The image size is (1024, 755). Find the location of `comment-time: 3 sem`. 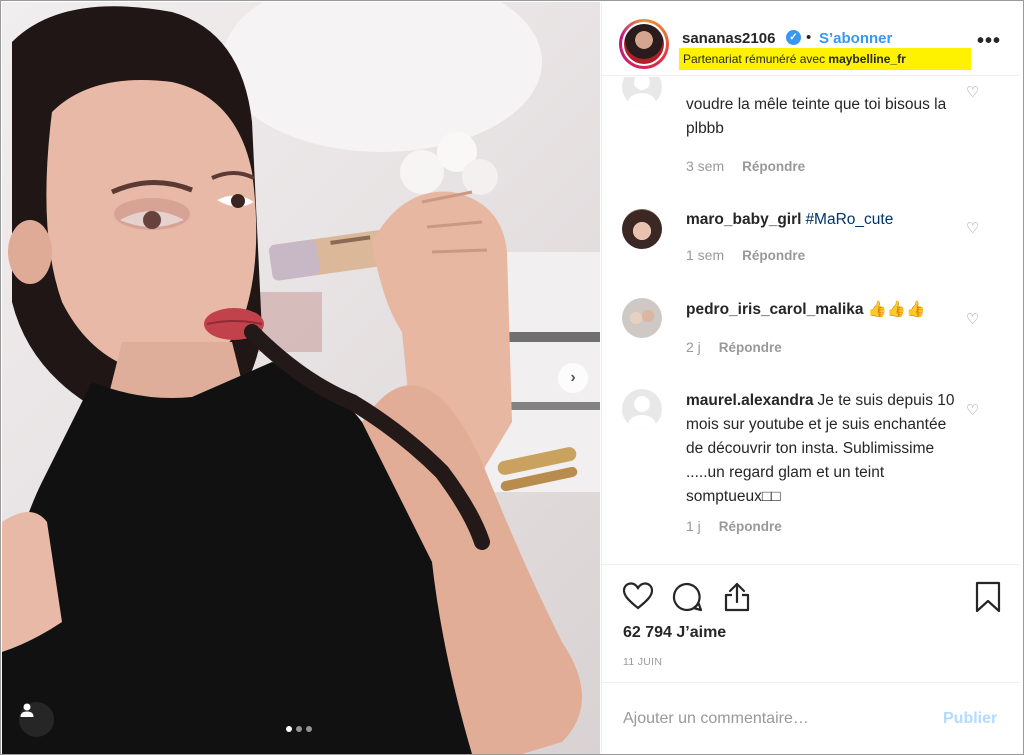

comment-time: 3 sem is located at coordinates (705, 166).